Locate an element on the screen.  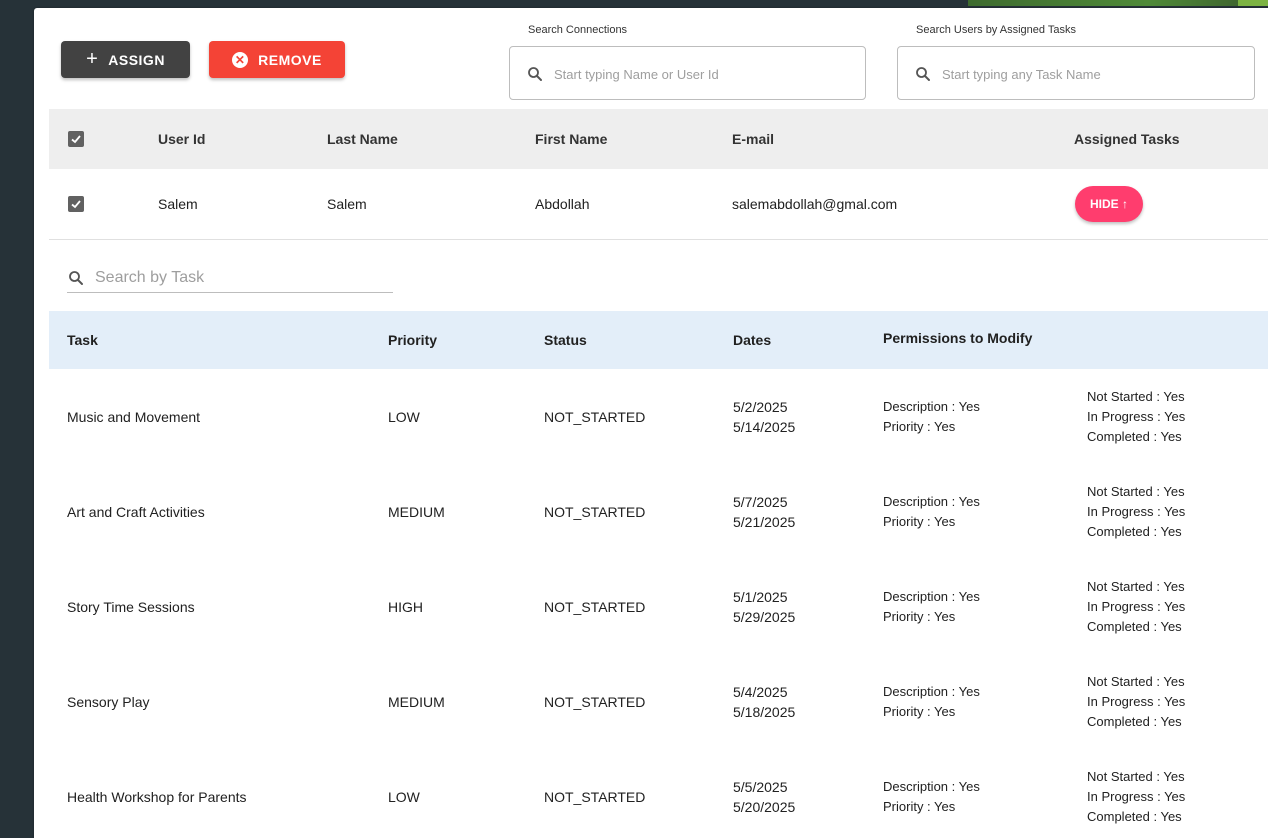
first-name-cell: Abdollah is located at coordinates (562, 204).